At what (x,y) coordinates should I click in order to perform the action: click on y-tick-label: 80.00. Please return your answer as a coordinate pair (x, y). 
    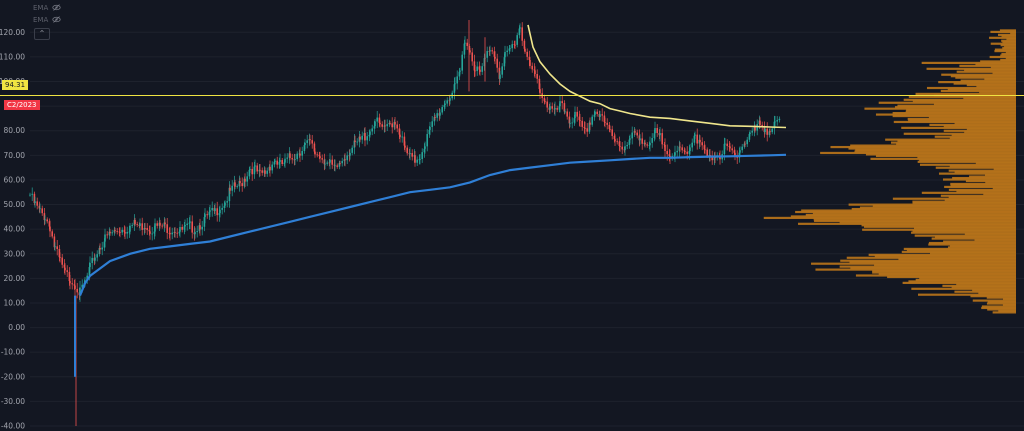
    Looking at the image, I should click on (15, 130).